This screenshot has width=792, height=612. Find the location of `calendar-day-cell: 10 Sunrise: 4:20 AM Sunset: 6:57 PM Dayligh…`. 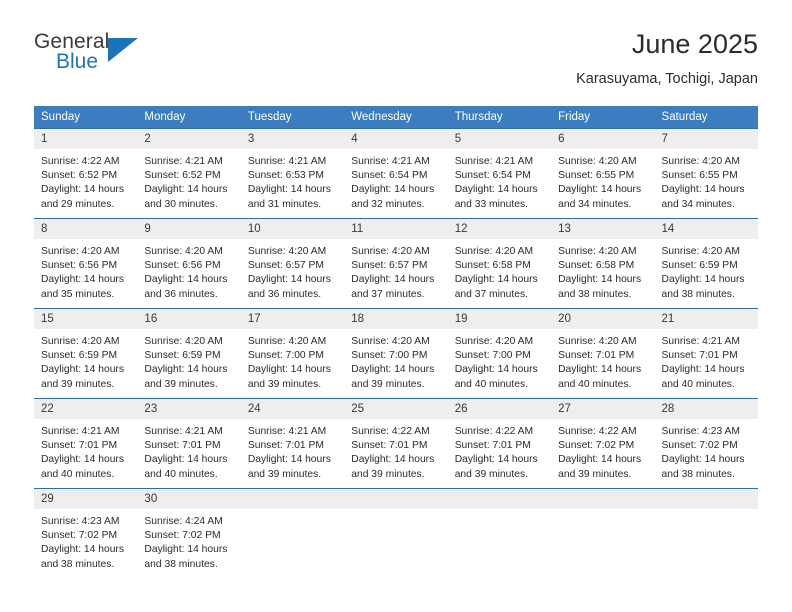

calendar-day-cell: 10 Sunrise: 4:20 AM Sunset: 6:57 PM Dayligh… is located at coordinates (292, 263).